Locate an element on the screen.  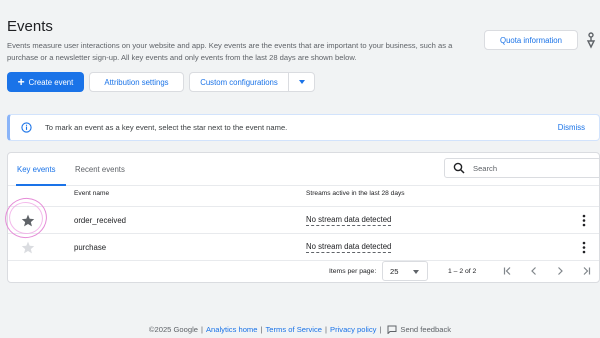
attribution-settings-label: Attribution settings is located at coordinates (136, 82).